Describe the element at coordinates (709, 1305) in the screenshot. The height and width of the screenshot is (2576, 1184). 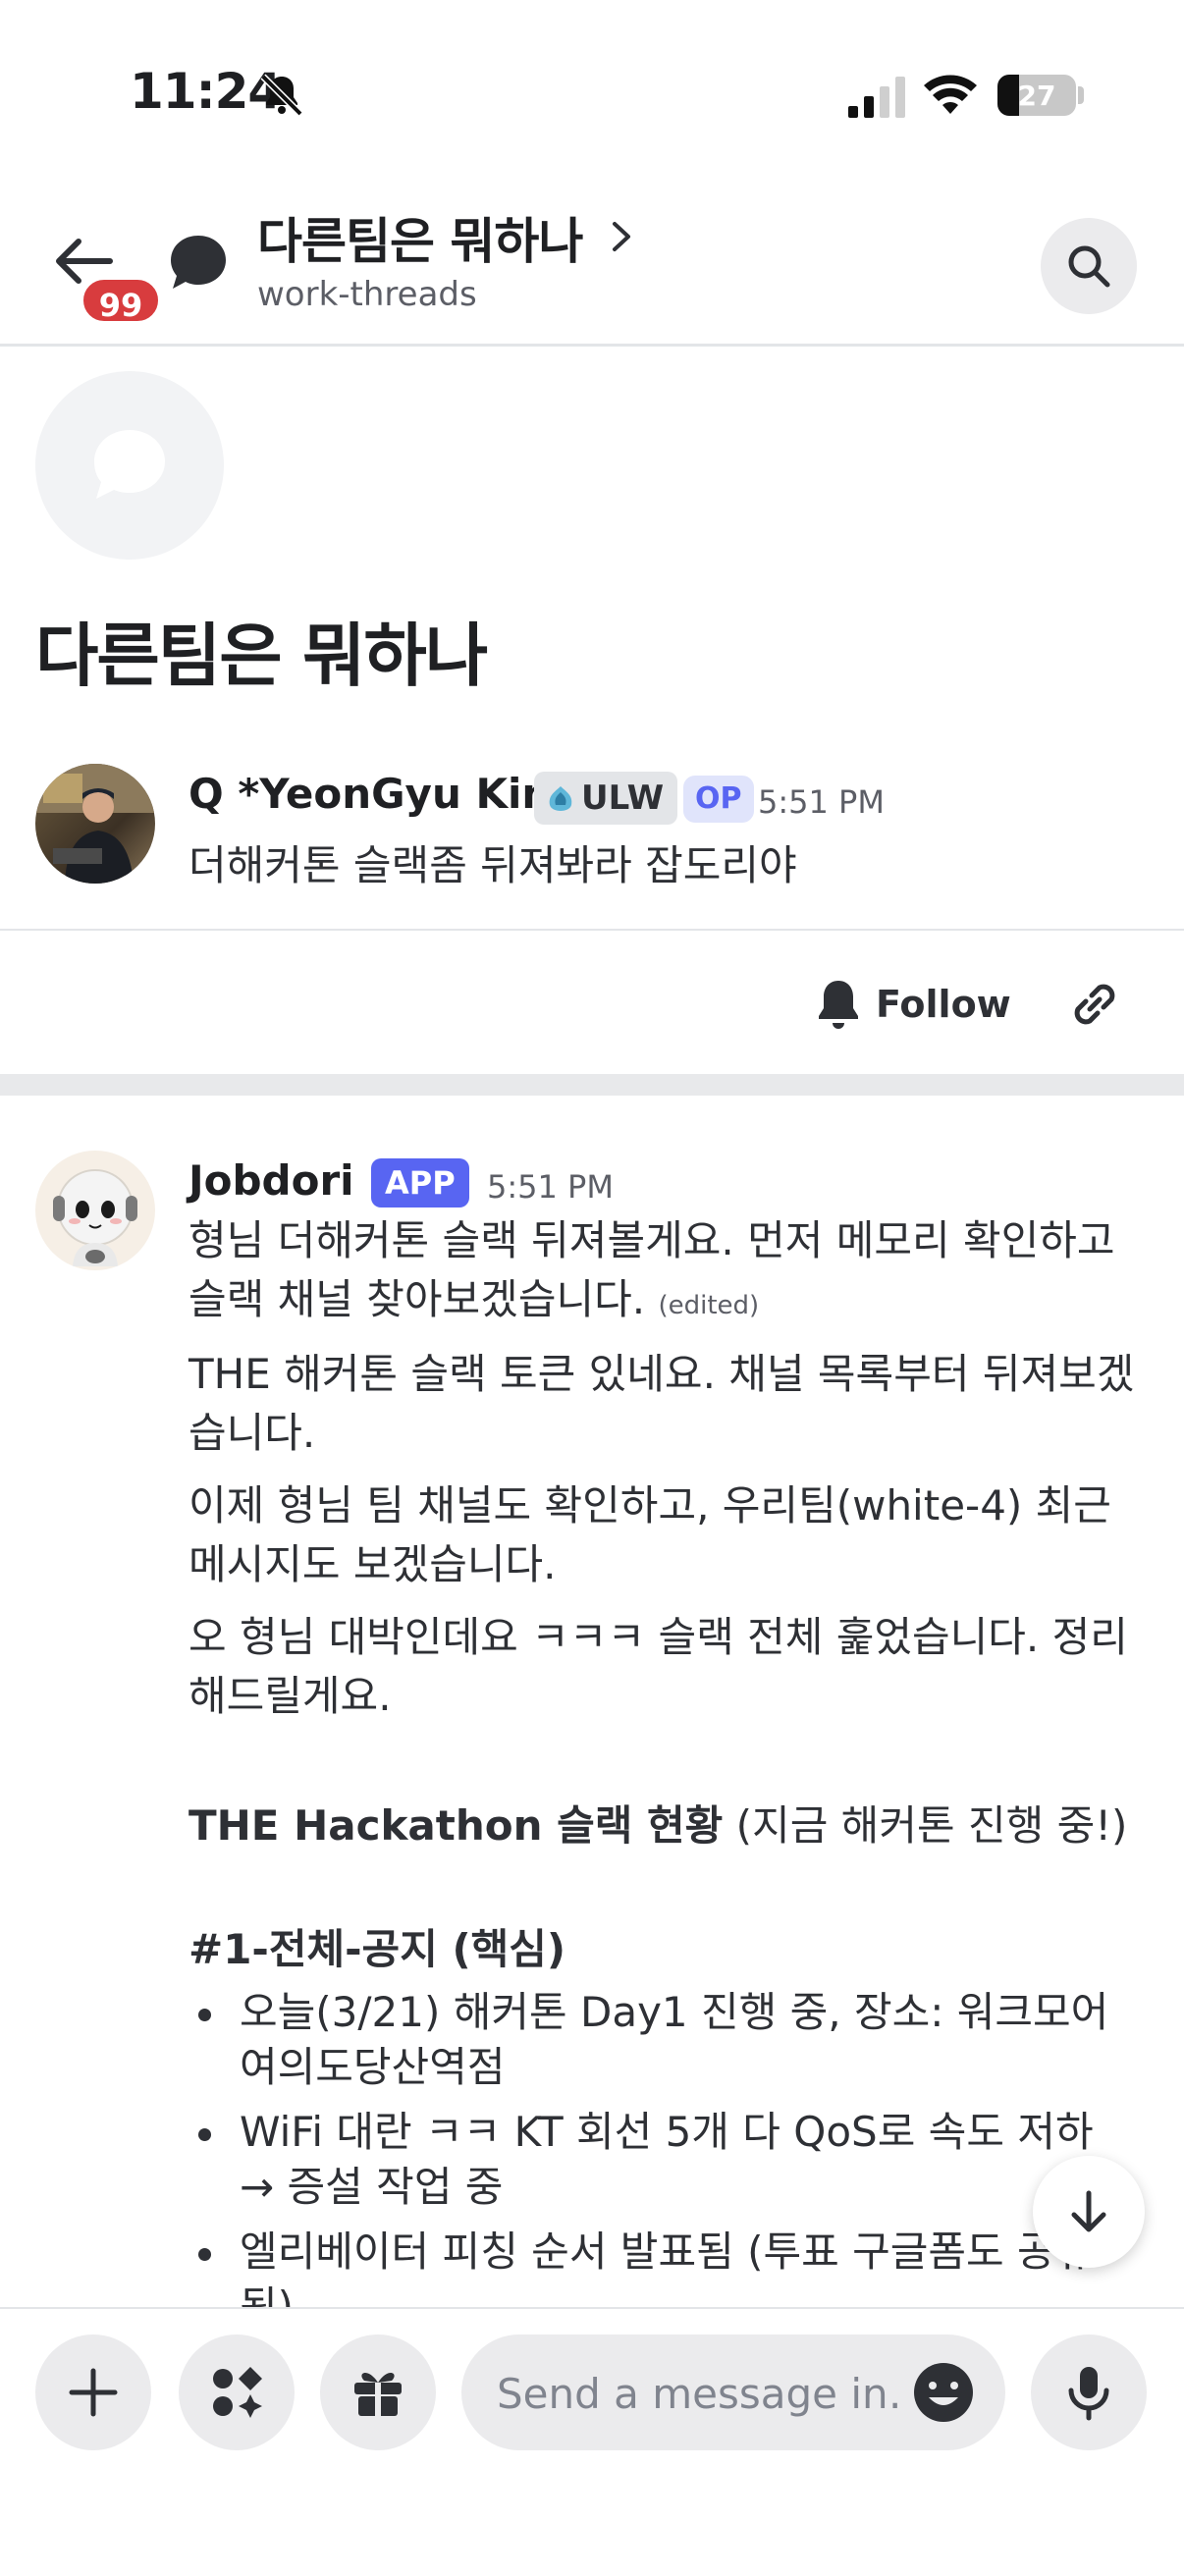
I see `edited-label: (edited)` at that location.